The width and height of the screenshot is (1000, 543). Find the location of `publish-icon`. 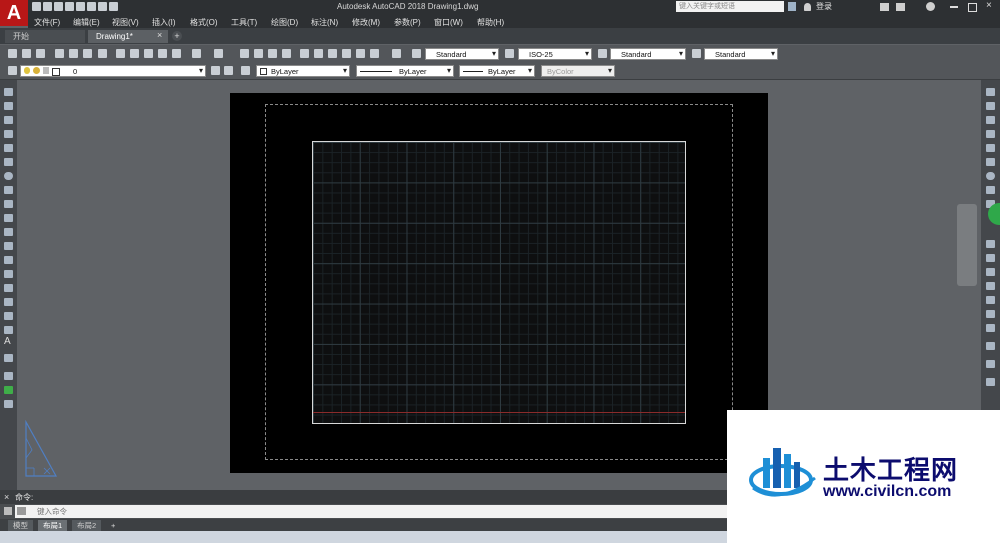

publish-icon is located at coordinates (87, 53).